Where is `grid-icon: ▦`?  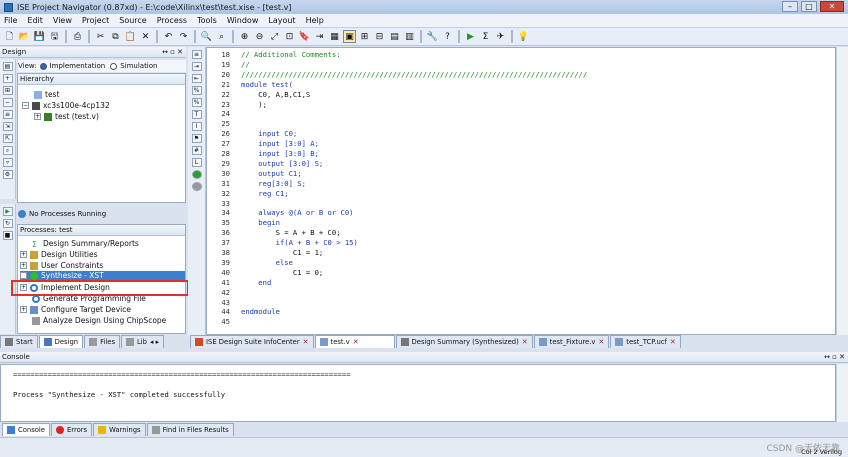 grid-icon: ▦ is located at coordinates (334, 36).